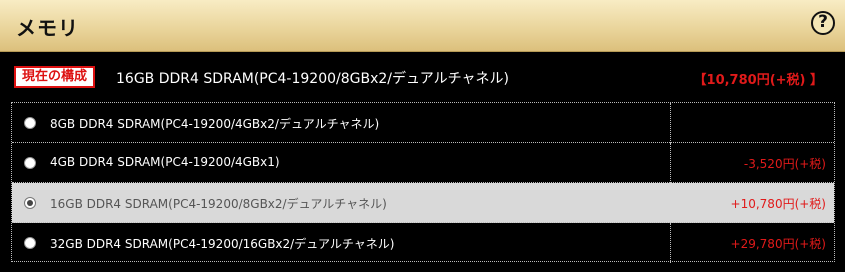  What do you see at coordinates (778, 204) in the screenshot?
I see `option-price: +10,780円(+税)` at bounding box center [778, 204].